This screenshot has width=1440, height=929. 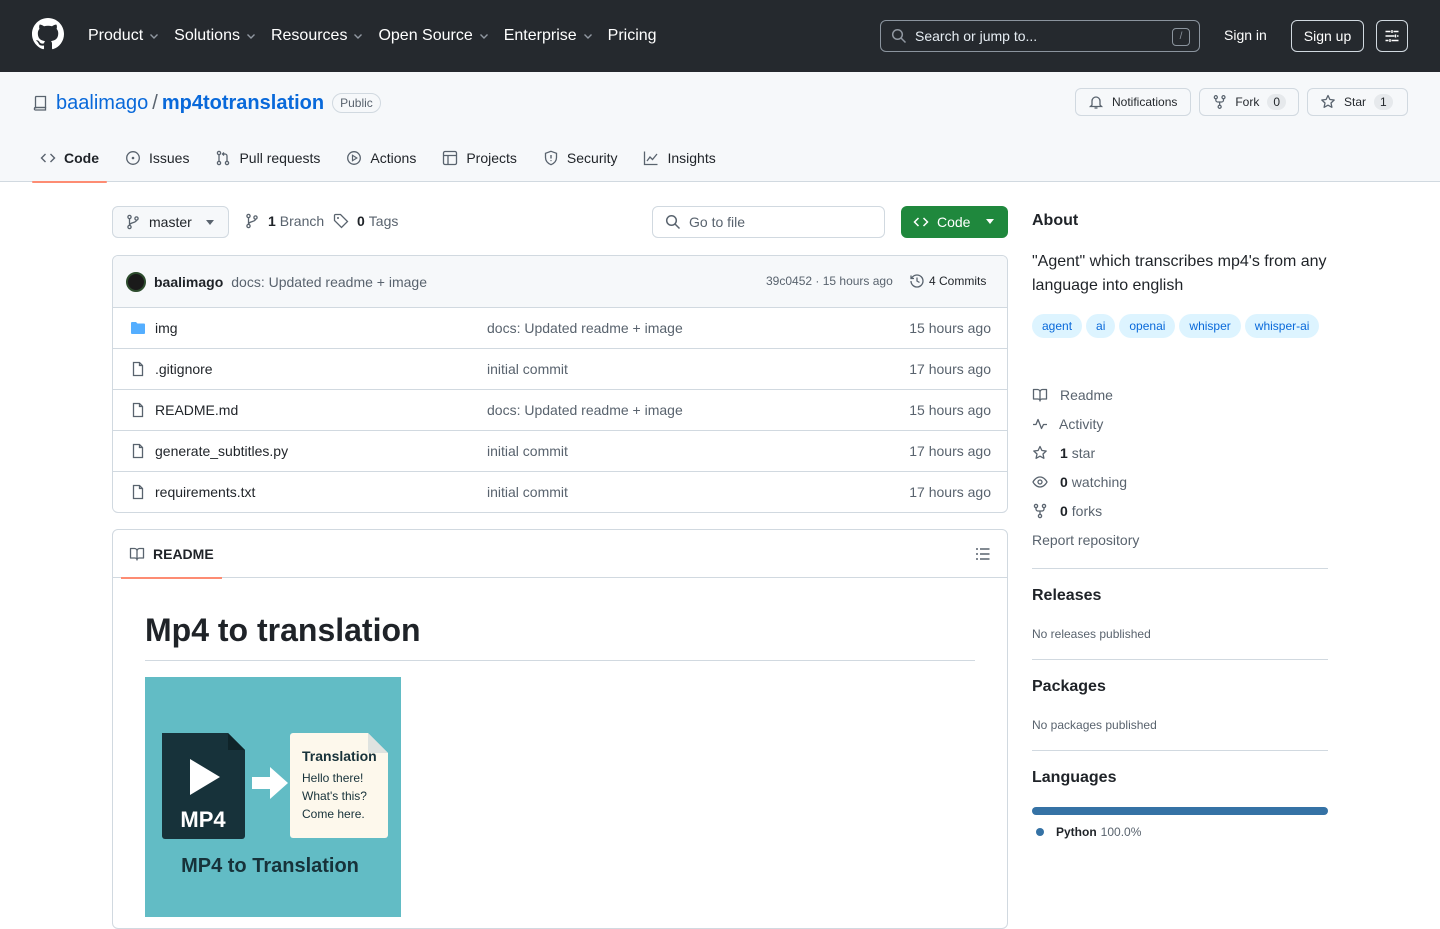 I want to click on readme-tab: README, so click(x=171, y=554).